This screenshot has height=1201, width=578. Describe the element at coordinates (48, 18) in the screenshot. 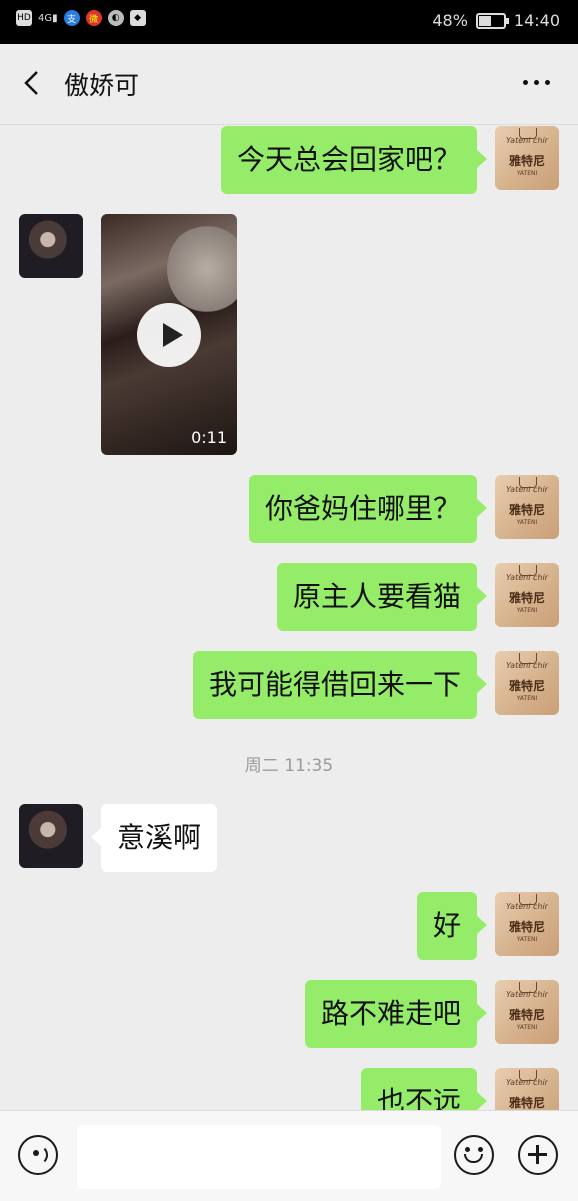

I see `signal-icon: 4G▮` at that location.